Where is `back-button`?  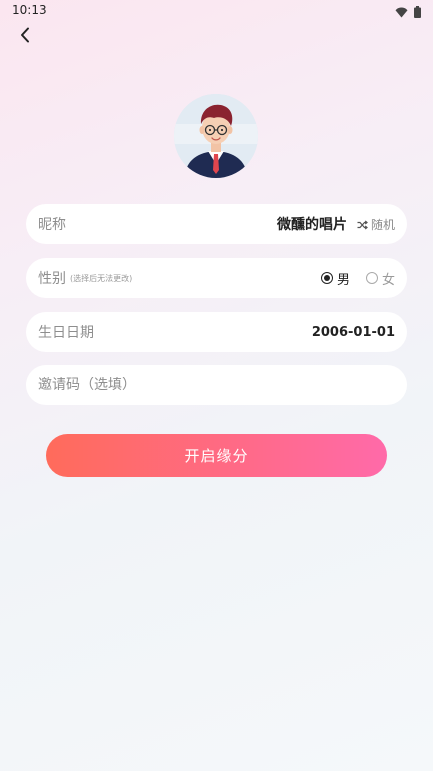 back-button is located at coordinates (25, 37).